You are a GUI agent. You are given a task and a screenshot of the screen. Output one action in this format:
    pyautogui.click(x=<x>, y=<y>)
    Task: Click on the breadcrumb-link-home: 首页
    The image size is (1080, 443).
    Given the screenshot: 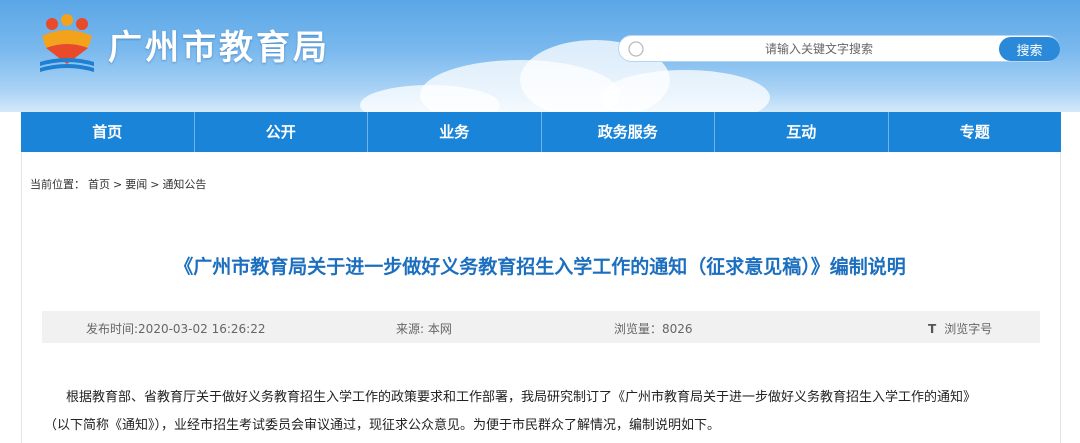 What is the action you would take?
    pyautogui.click(x=99, y=184)
    